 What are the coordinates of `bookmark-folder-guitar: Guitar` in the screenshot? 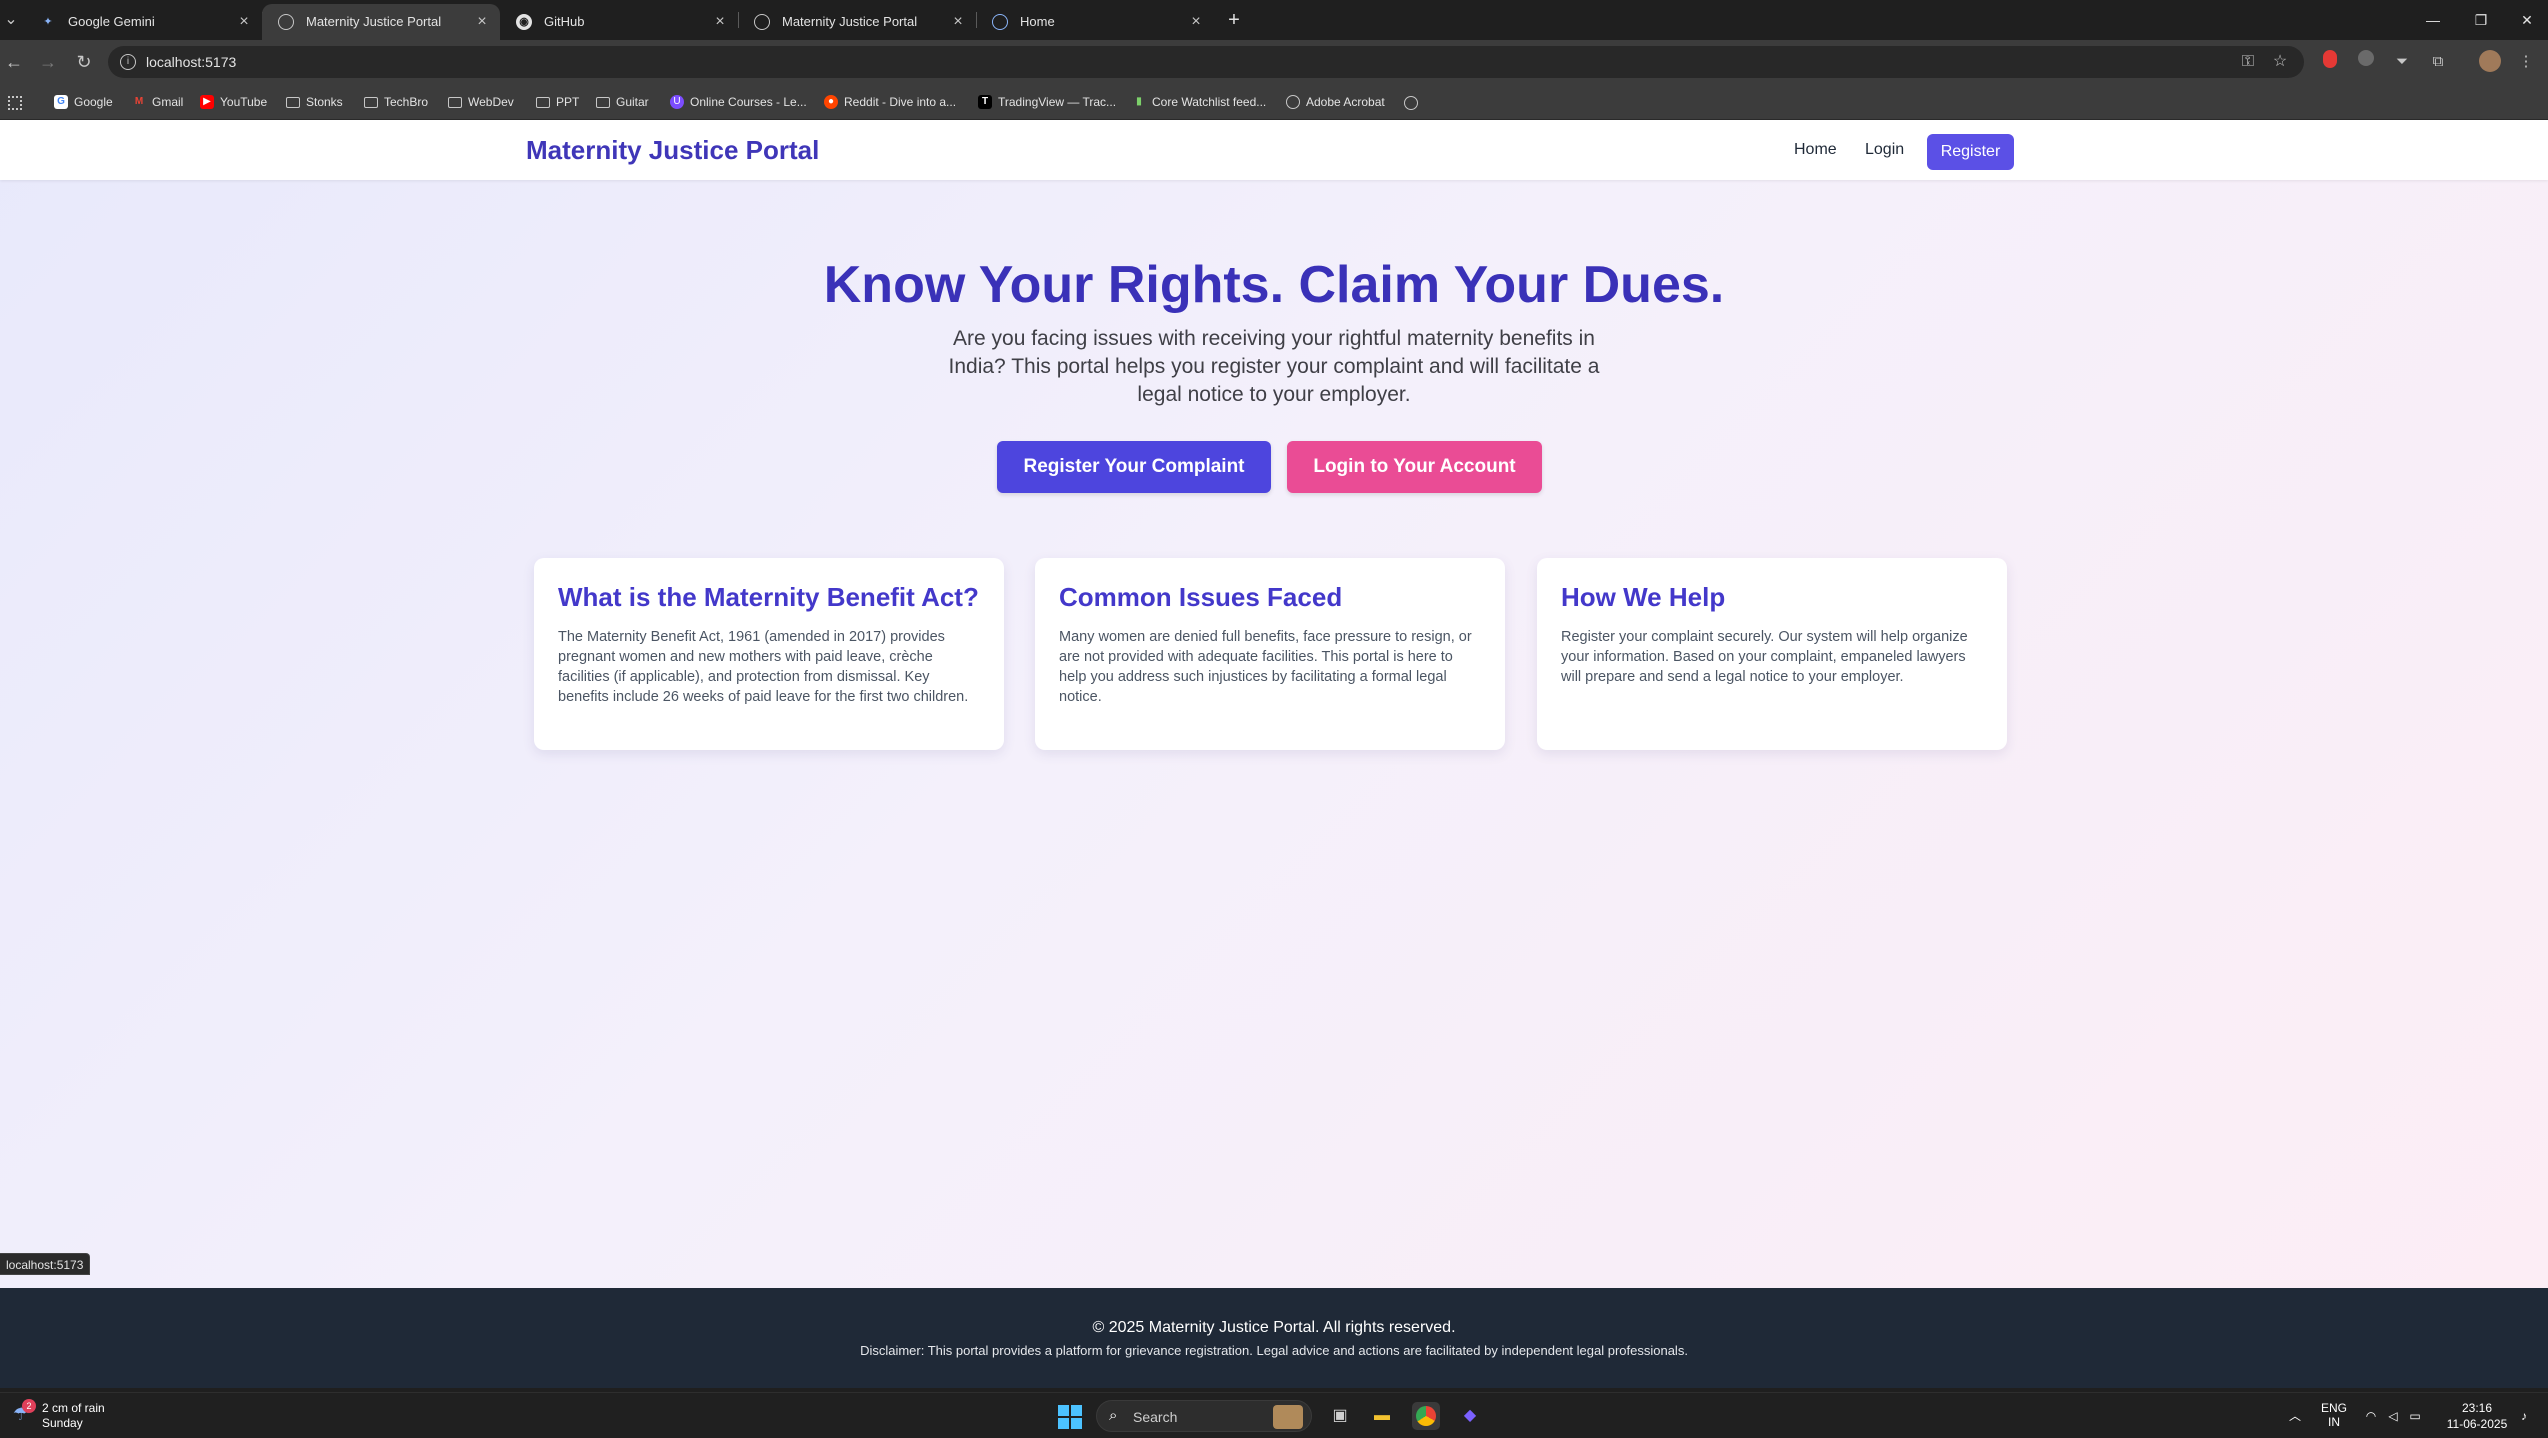 It's located at (622, 102).